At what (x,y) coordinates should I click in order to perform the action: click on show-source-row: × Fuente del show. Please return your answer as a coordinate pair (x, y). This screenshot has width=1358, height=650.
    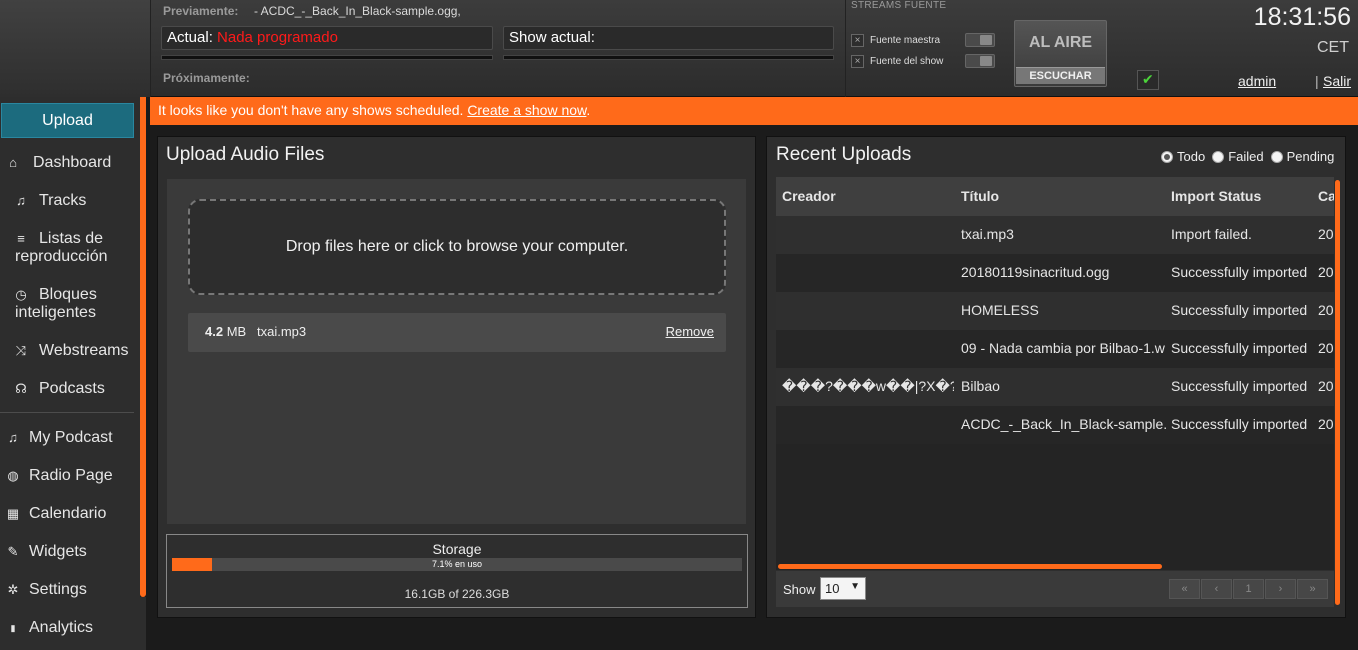
    Looking at the image, I should click on (897, 61).